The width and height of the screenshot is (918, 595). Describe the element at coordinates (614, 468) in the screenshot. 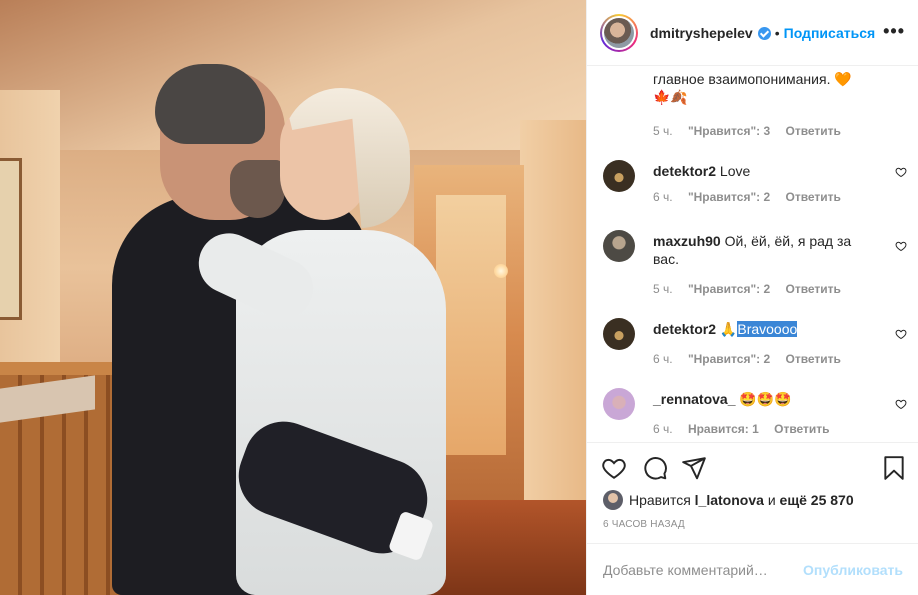

I see `heart-icon` at that location.